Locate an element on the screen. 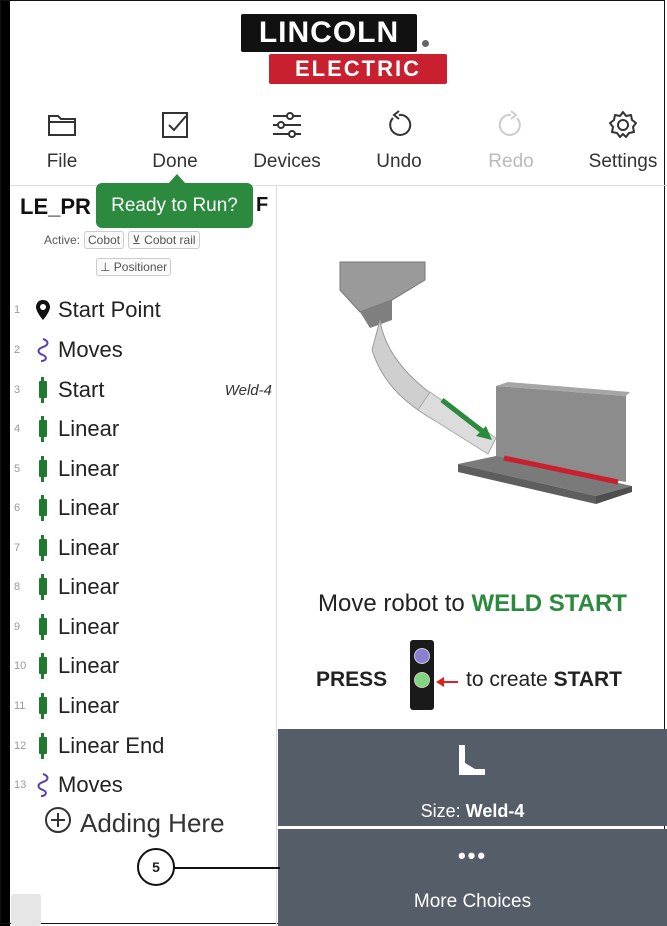  more-choices-button: ••• More Choices is located at coordinates (472, 877).